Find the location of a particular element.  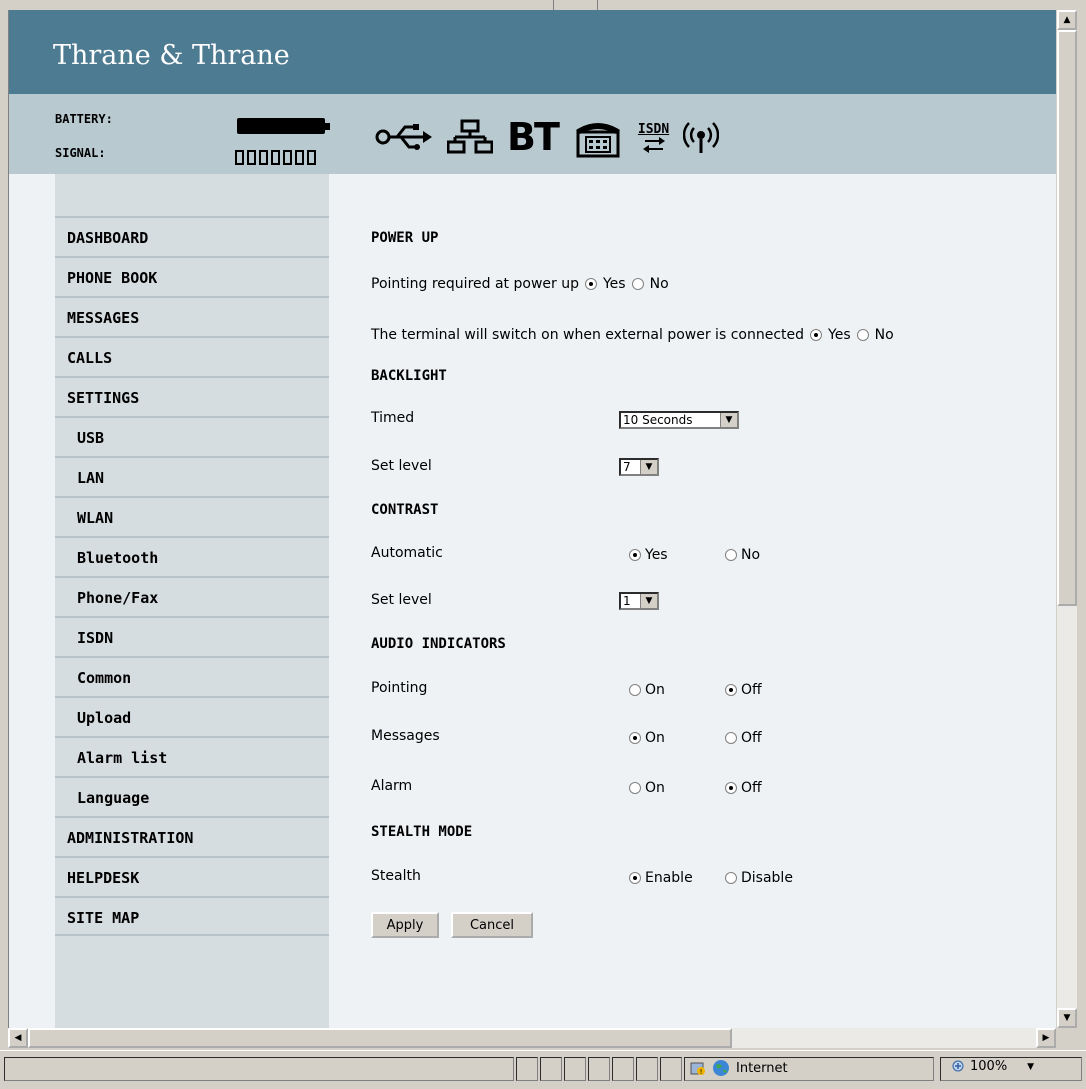

sidebar-item-wlan: WLAN is located at coordinates (192, 516).